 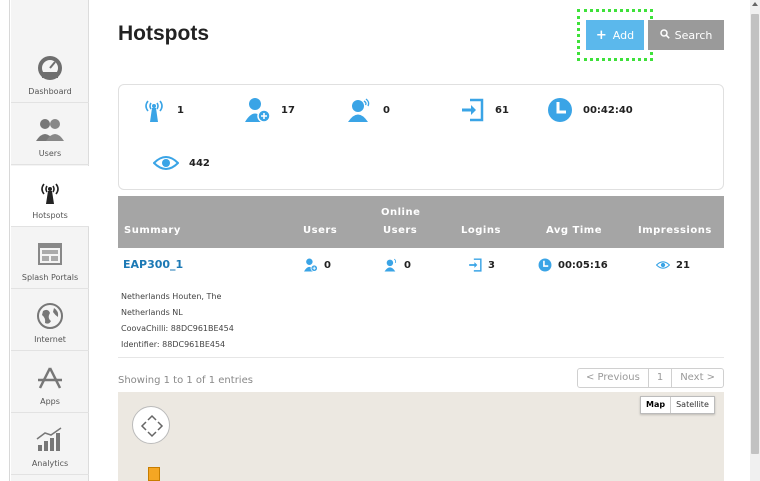 I want to click on sidebar-item-label: Hotspots, so click(x=50, y=215).